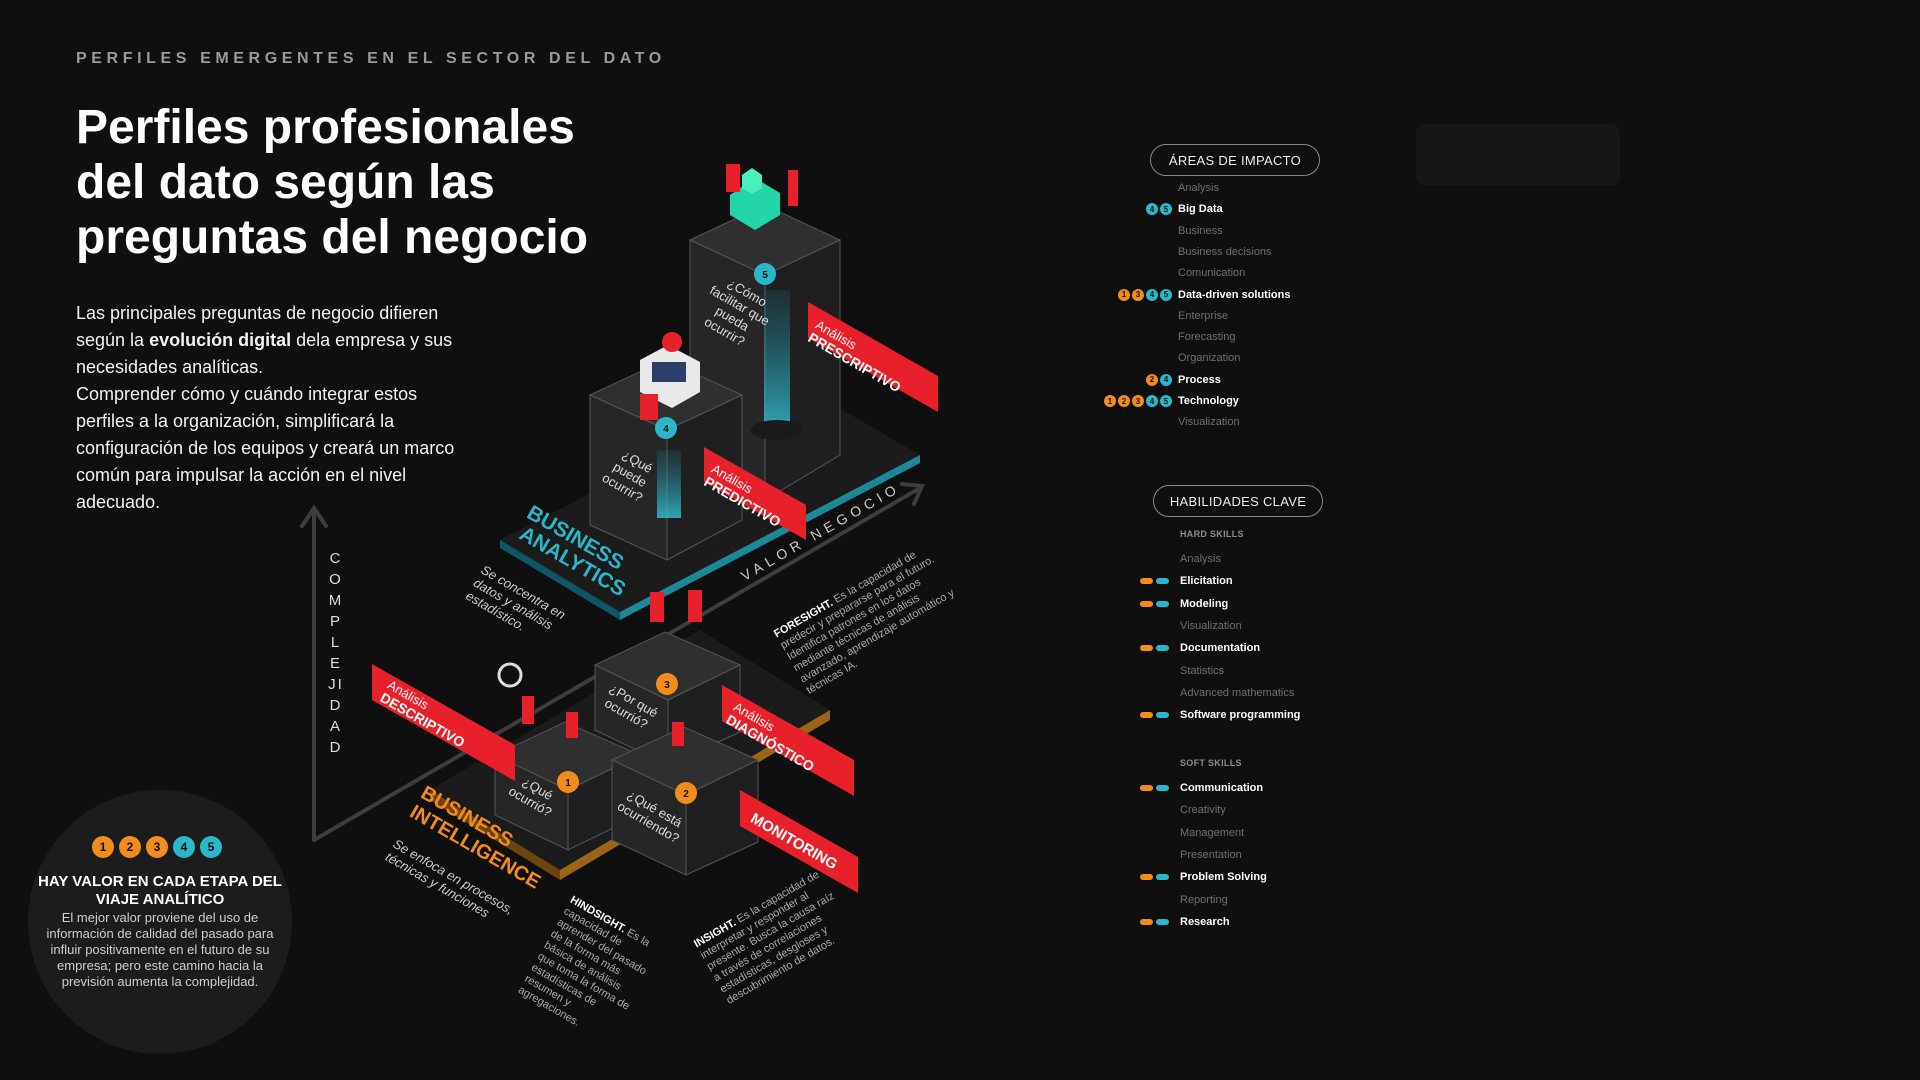  I want to click on skill-label: Problem Solving, so click(1223, 877).